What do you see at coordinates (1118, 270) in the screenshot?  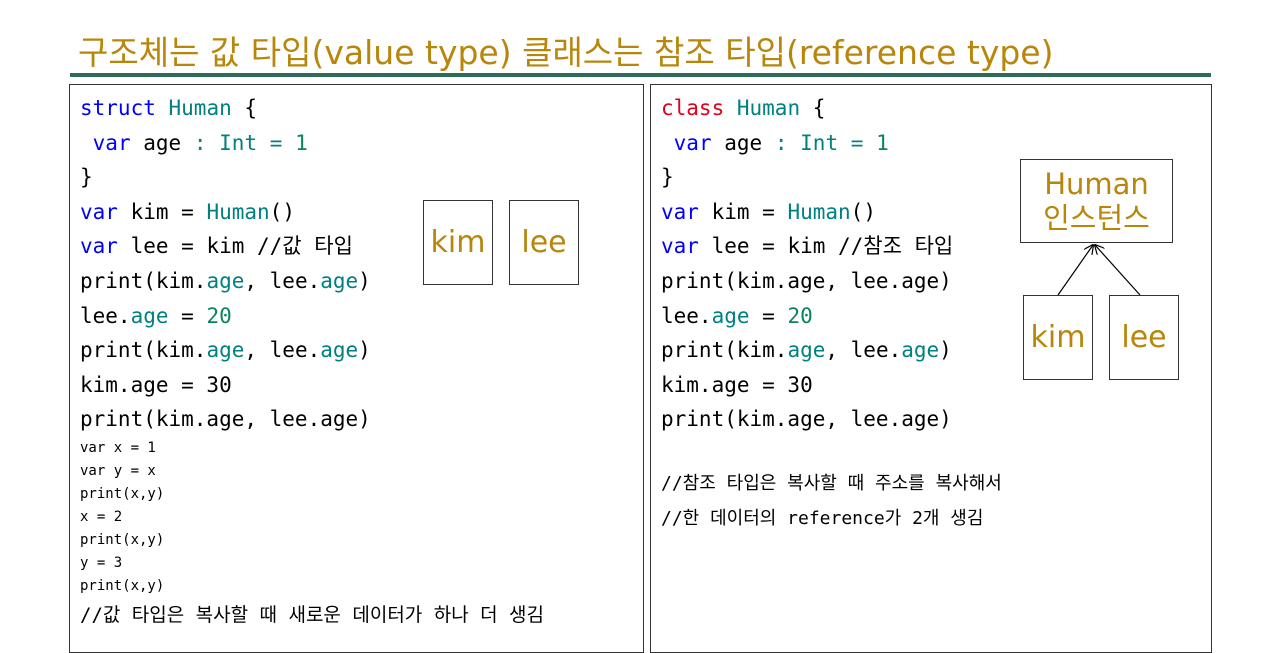 I see `lee-reference-arrow` at bounding box center [1118, 270].